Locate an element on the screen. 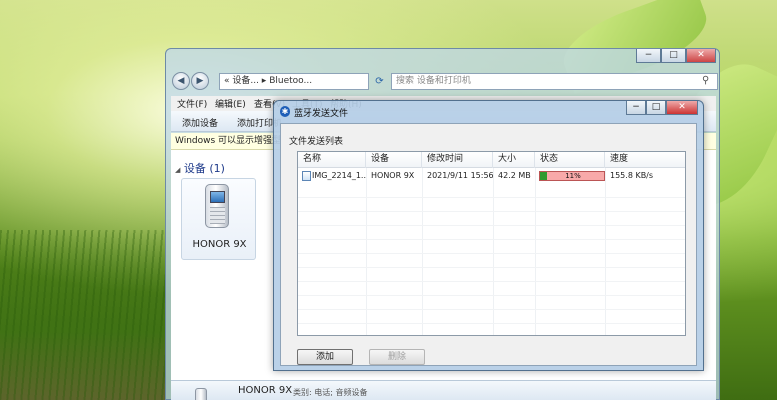 This screenshot has width=777, height=400. file-list-header: 名称 设备 修改时间 大小 状态 速度 is located at coordinates (491, 160).